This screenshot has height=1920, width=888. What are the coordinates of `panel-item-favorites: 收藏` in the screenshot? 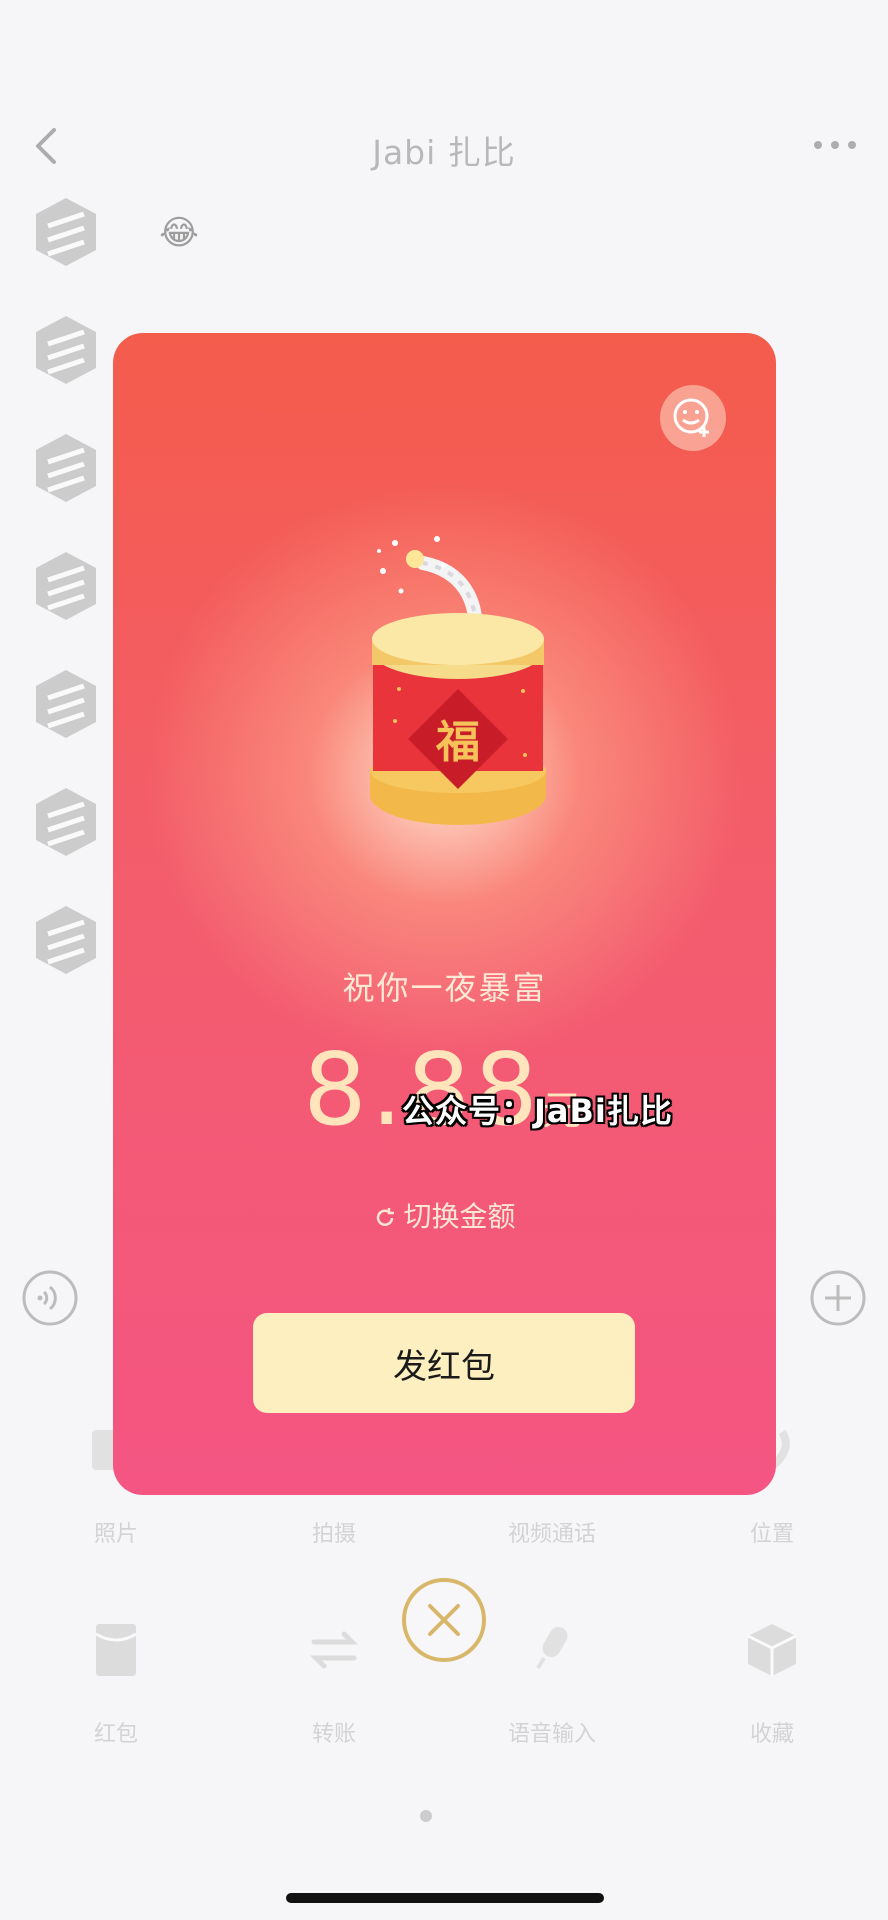 It's located at (772, 1684).